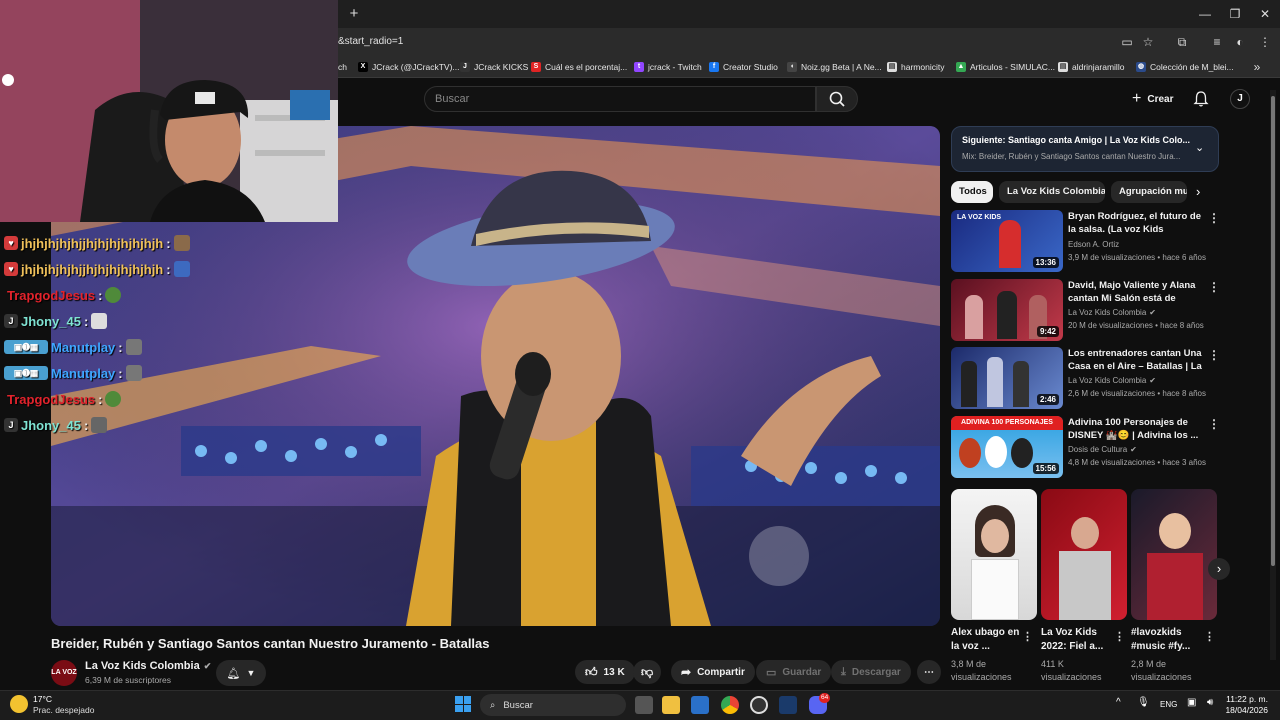 This screenshot has width=1280, height=720. I want to click on account-avatar: J, so click(1240, 99).